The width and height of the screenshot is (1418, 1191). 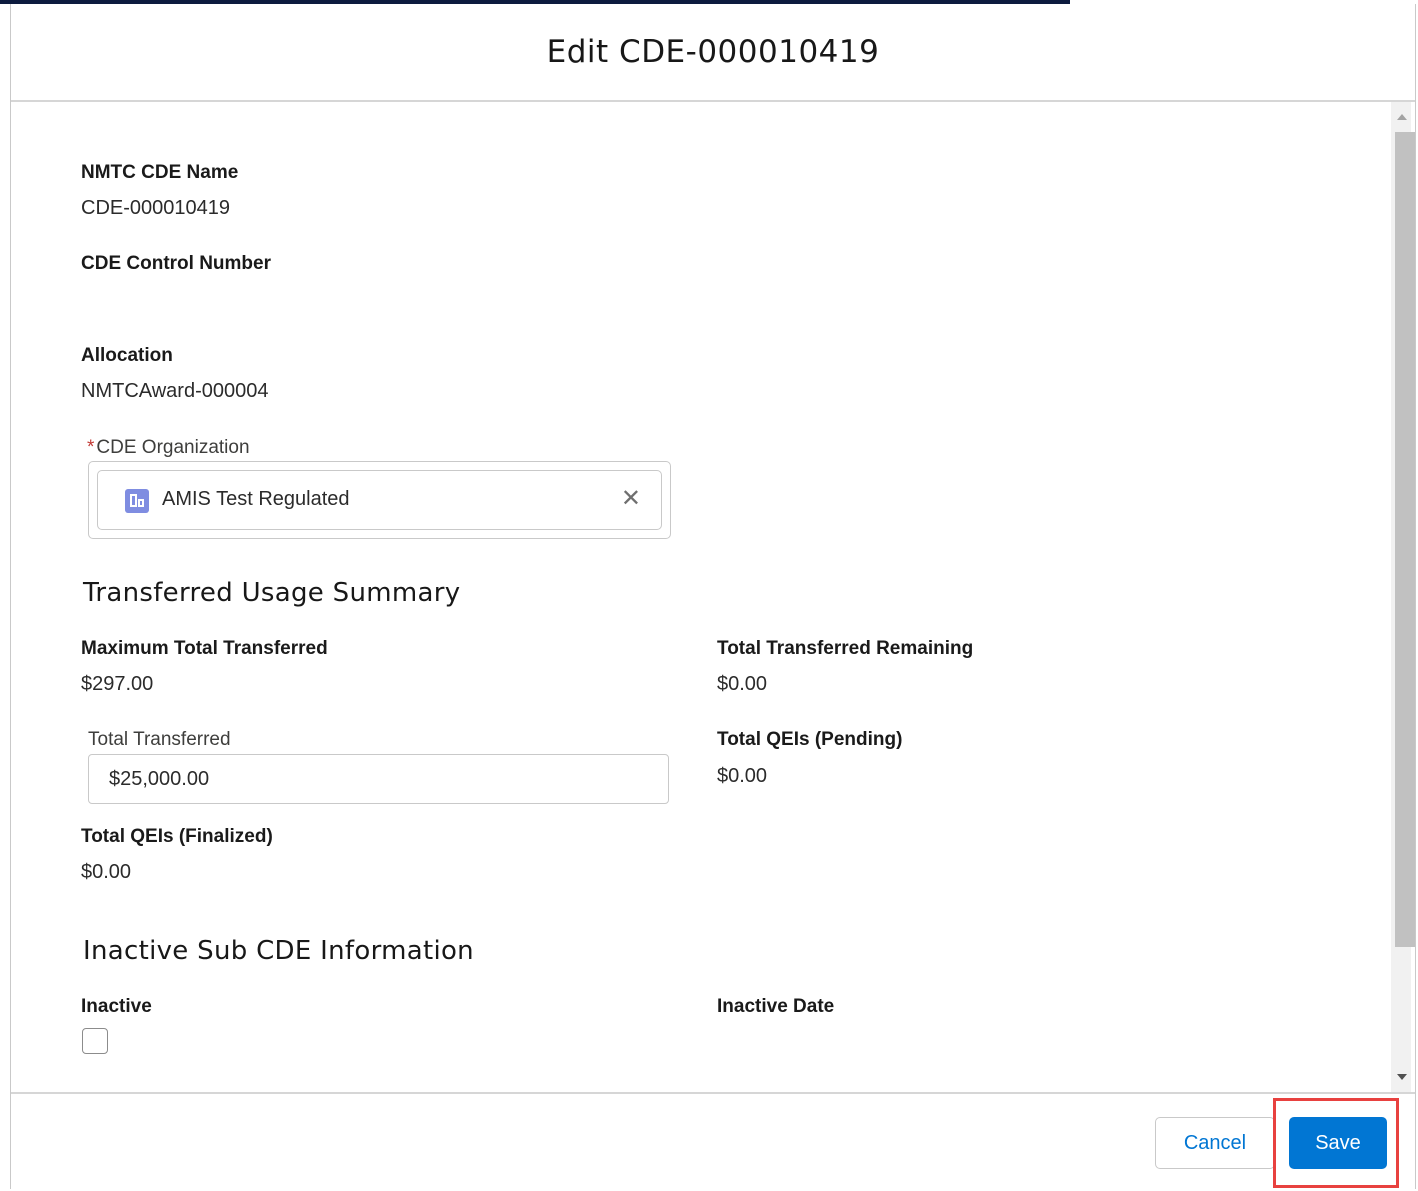 I want to click on total-qeis-pending-label: Total QEIs (Pending), so click(x=810, y=739).